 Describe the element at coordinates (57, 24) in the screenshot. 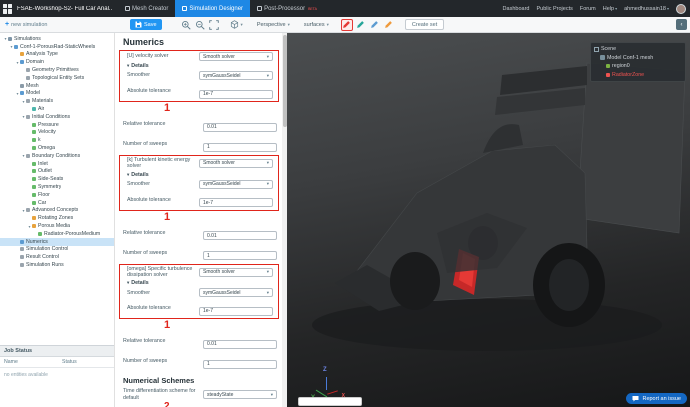

I see `new-simulation-button: + new simulation` at that location.